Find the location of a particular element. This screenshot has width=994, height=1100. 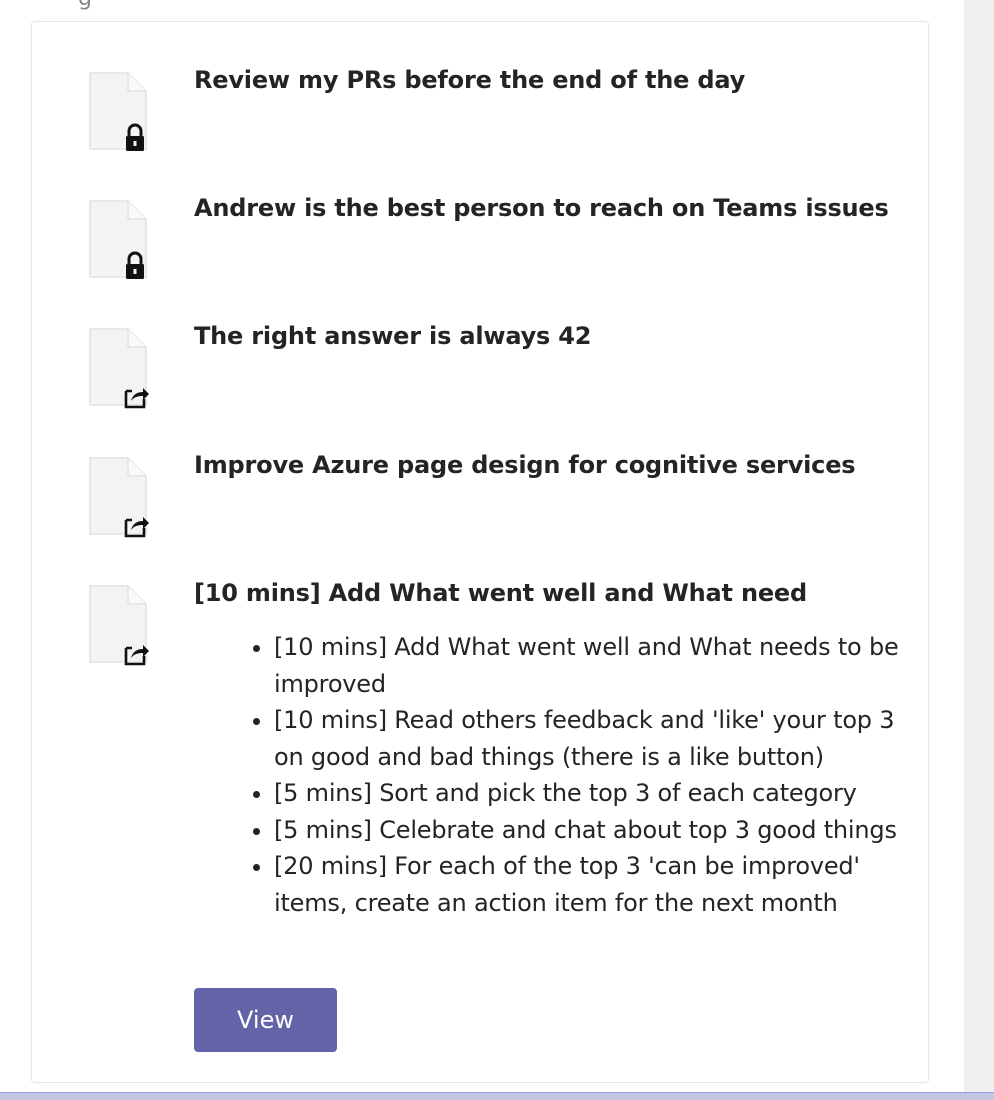

scroll-rail is located at coordinates (979, 550).